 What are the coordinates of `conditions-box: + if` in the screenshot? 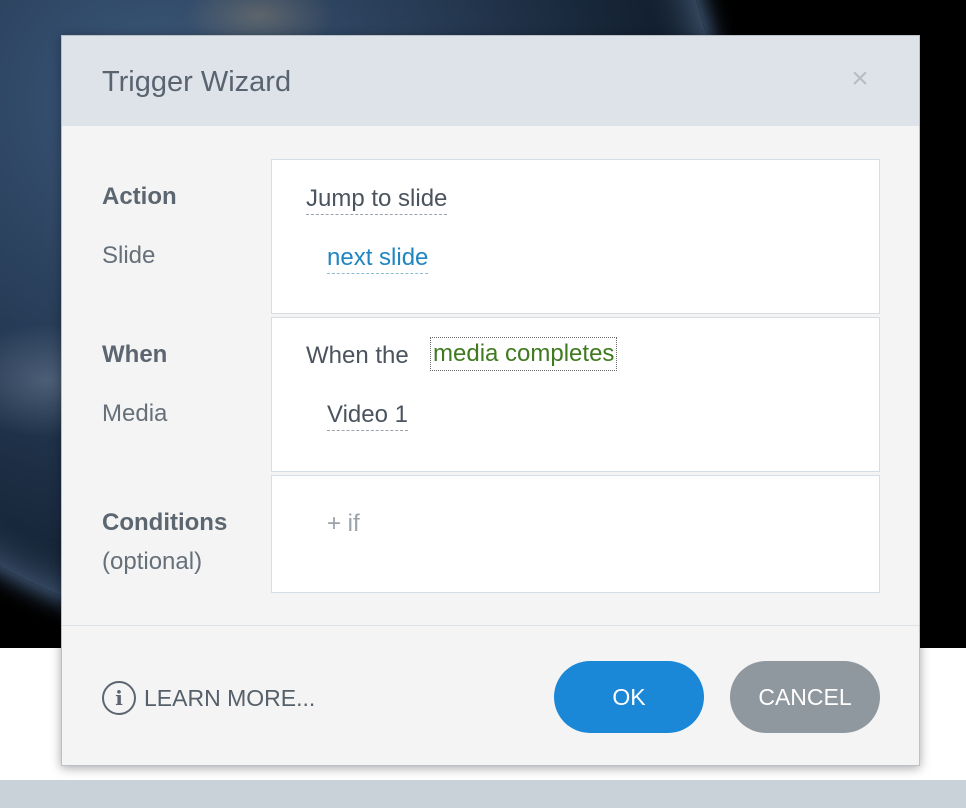 It's located at (575, 534).